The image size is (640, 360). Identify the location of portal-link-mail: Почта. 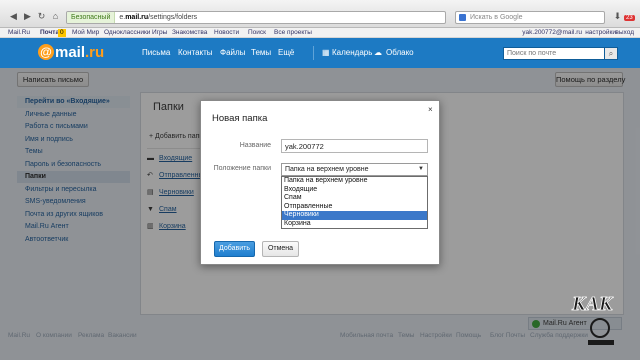
(49, 33).